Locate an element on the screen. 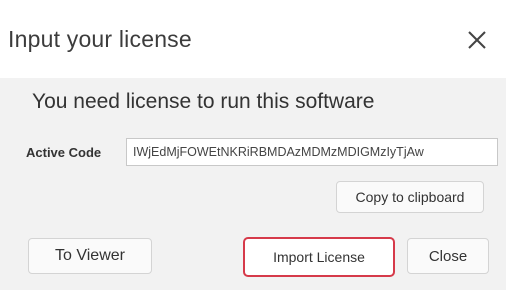  close-button: Close is located at coordinates (448, 256).